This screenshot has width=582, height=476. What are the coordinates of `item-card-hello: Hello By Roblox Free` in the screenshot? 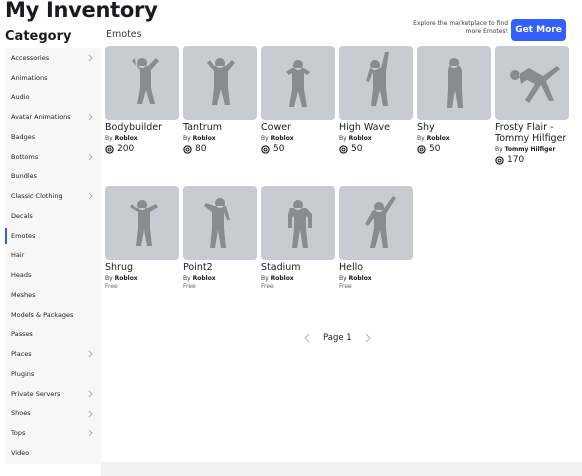 It's located at (376, 238).